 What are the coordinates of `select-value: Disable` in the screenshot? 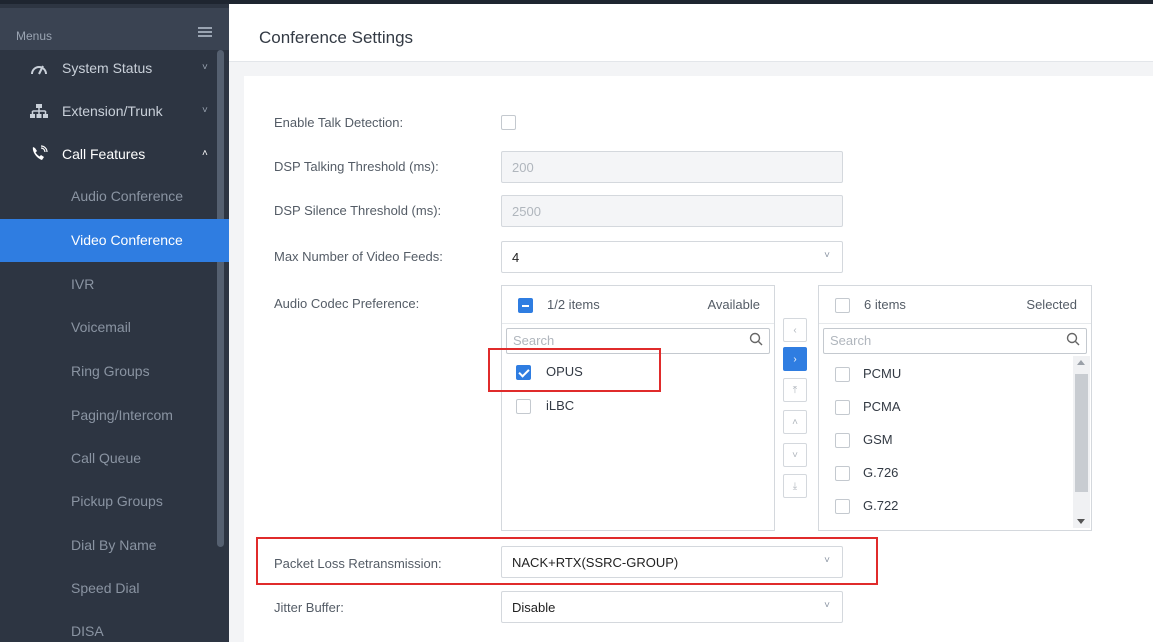 It's located at (534, 607).